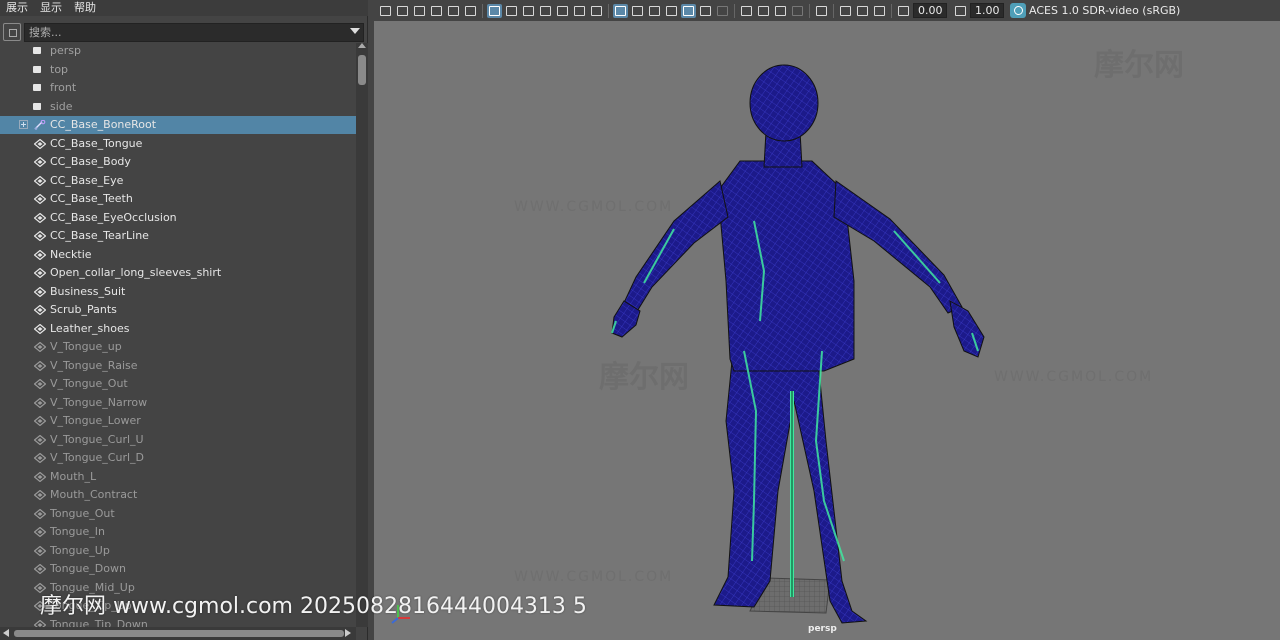  What do you see at coordinates (637, 11) in the screenshot?
I see `smooth-shade-icon` at bounding box center [637, 11].